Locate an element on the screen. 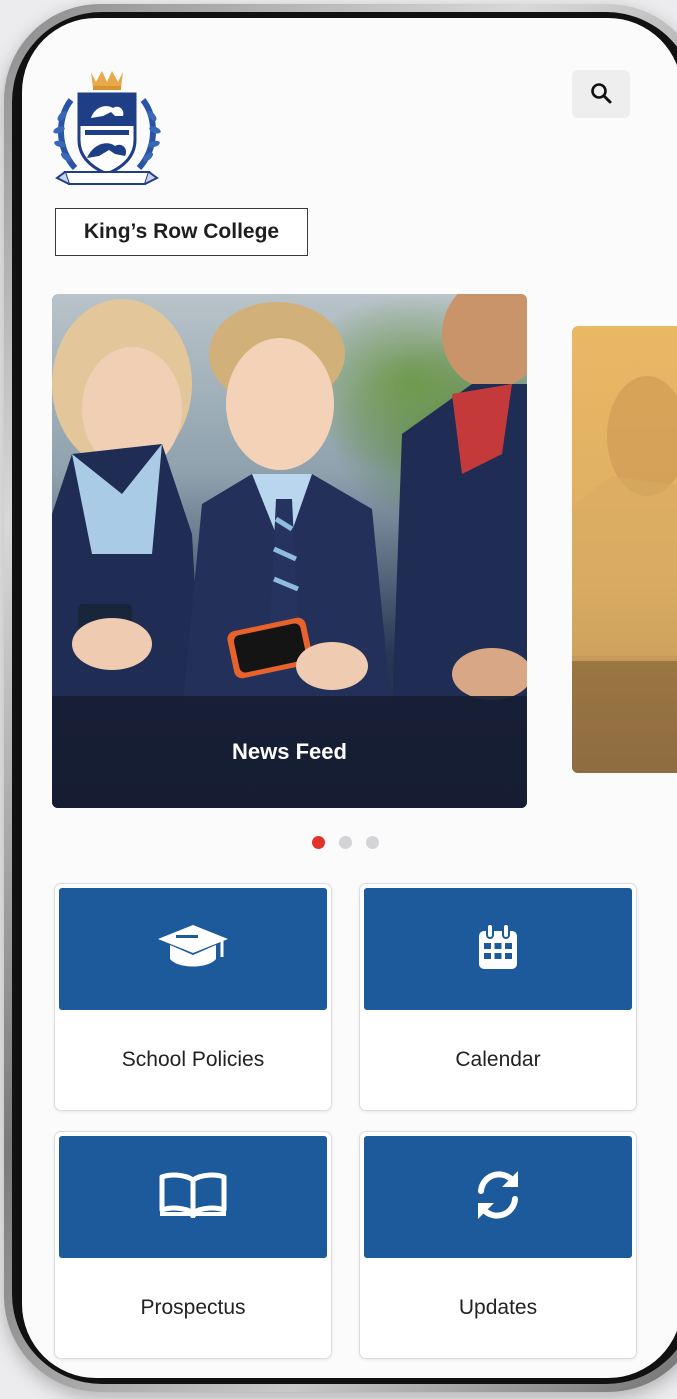 This screenshot has width=677, height=1399. crest-logo-icon is located at coordinates (107, 129).